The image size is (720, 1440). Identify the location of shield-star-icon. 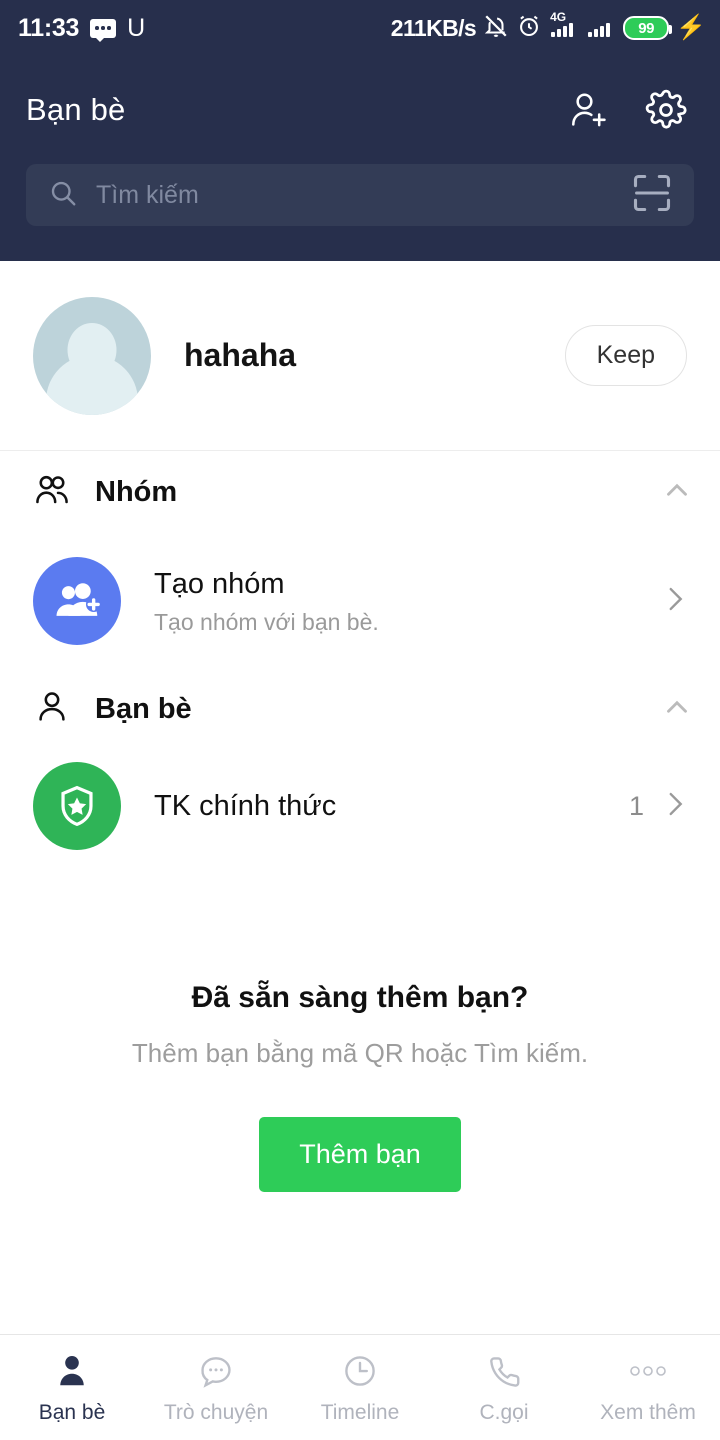
(77, 806).